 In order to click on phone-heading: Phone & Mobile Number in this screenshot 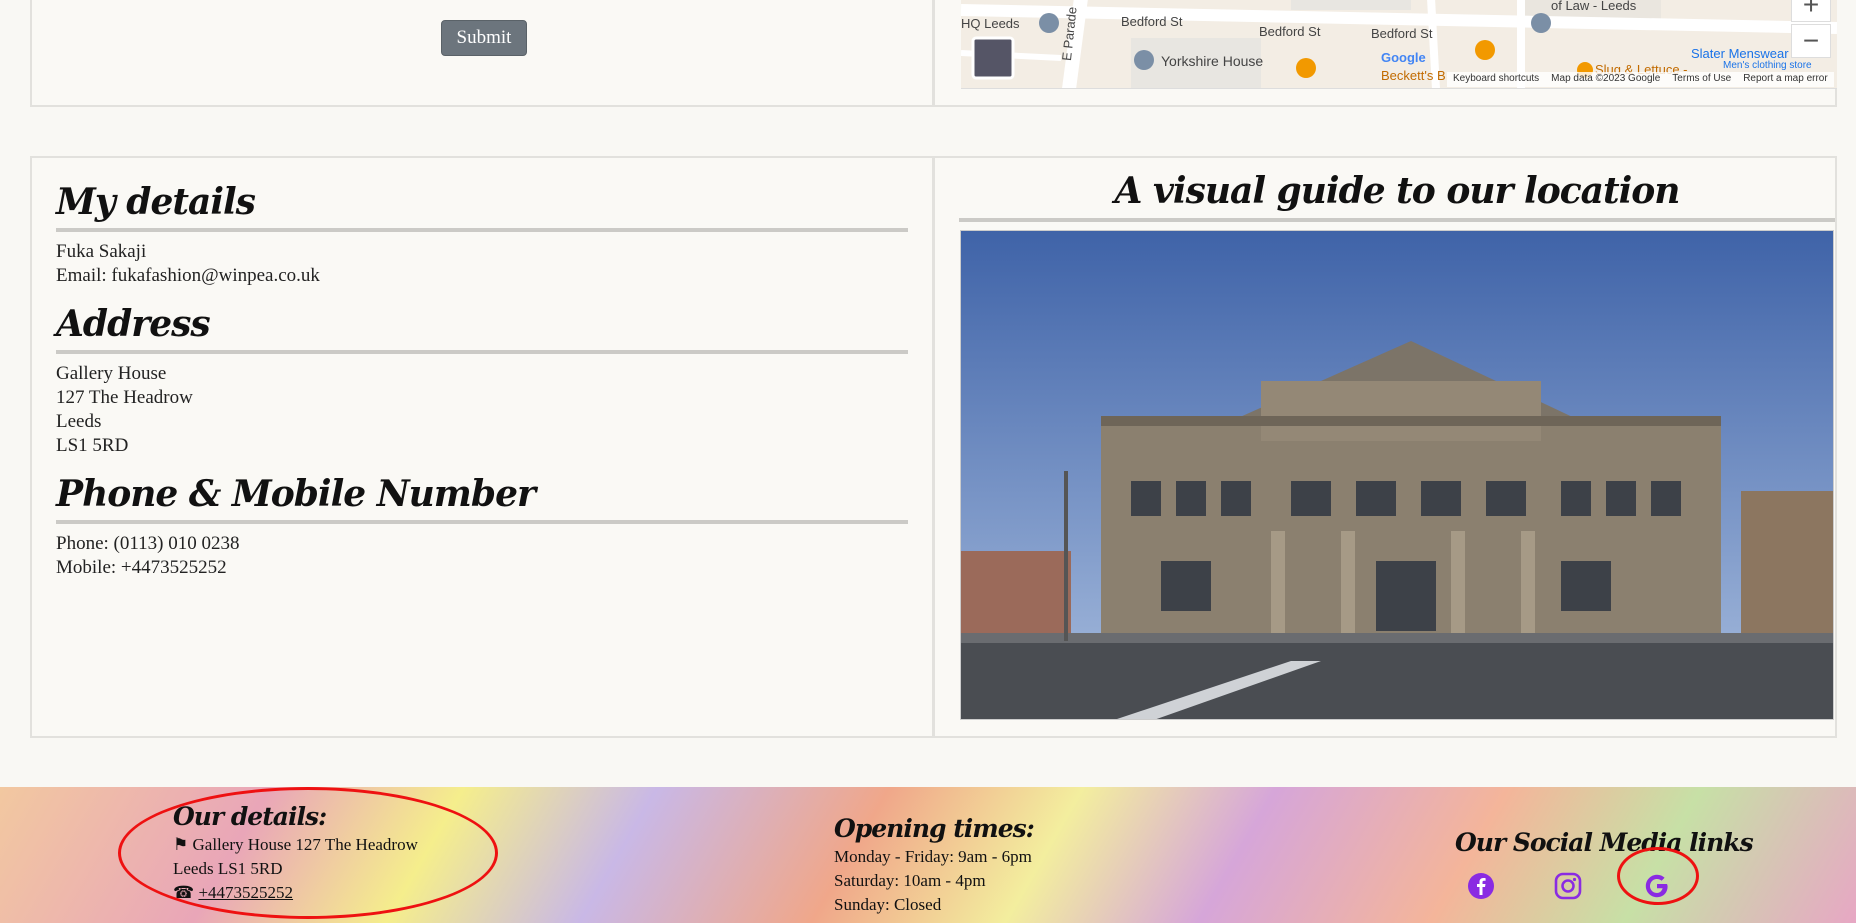, I will do `click(296, 494)`.